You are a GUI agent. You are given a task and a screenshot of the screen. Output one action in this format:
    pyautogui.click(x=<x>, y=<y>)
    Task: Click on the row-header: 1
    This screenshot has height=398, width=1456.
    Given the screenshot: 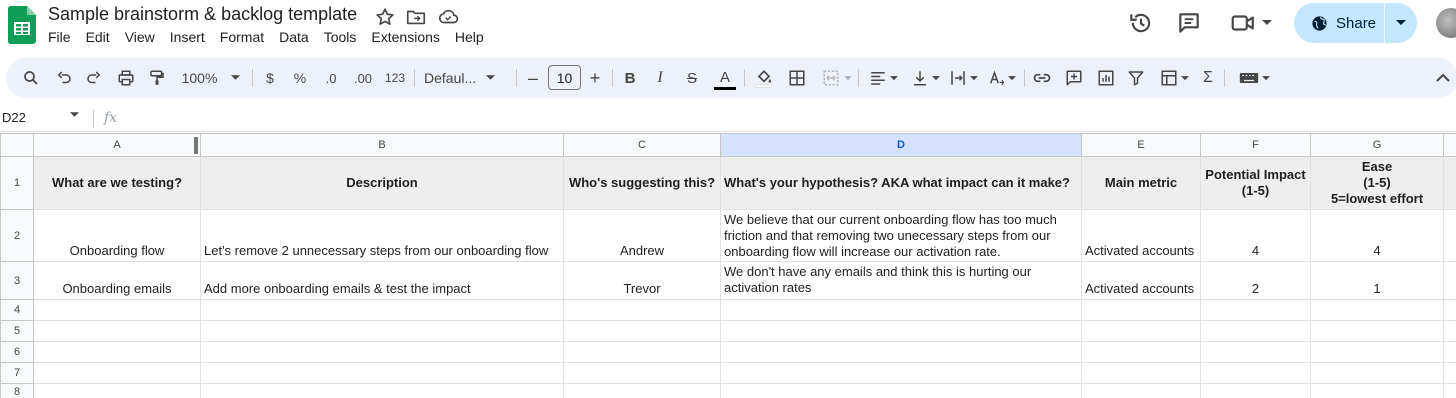 What is the action you would take?
    pyautogui.click(x=17, y=183)
    